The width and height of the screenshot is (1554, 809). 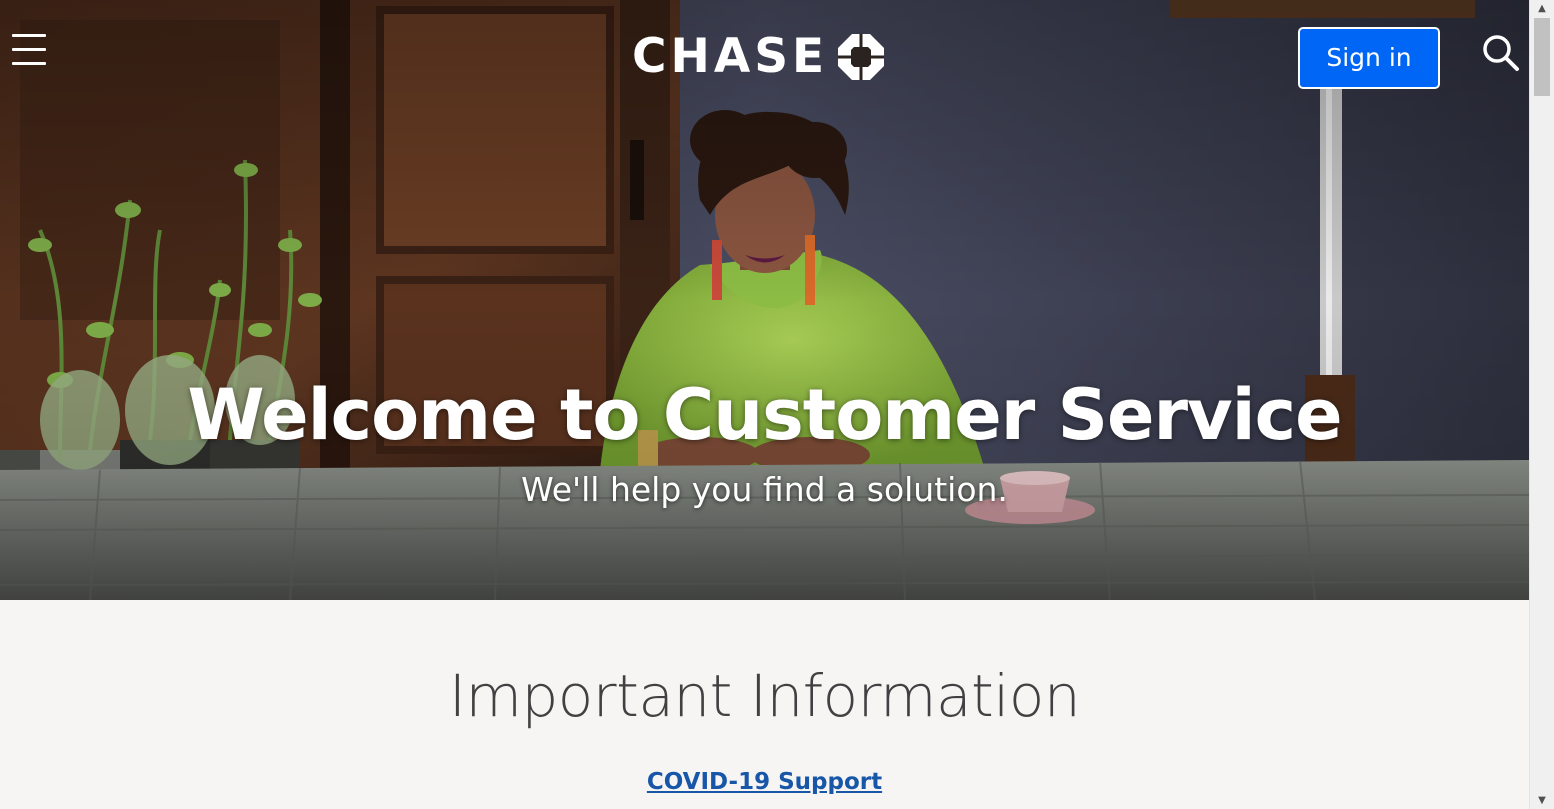 I want to click on covid-support-link-wrapper: COVID-19 Support, so click(x=764, y=782).